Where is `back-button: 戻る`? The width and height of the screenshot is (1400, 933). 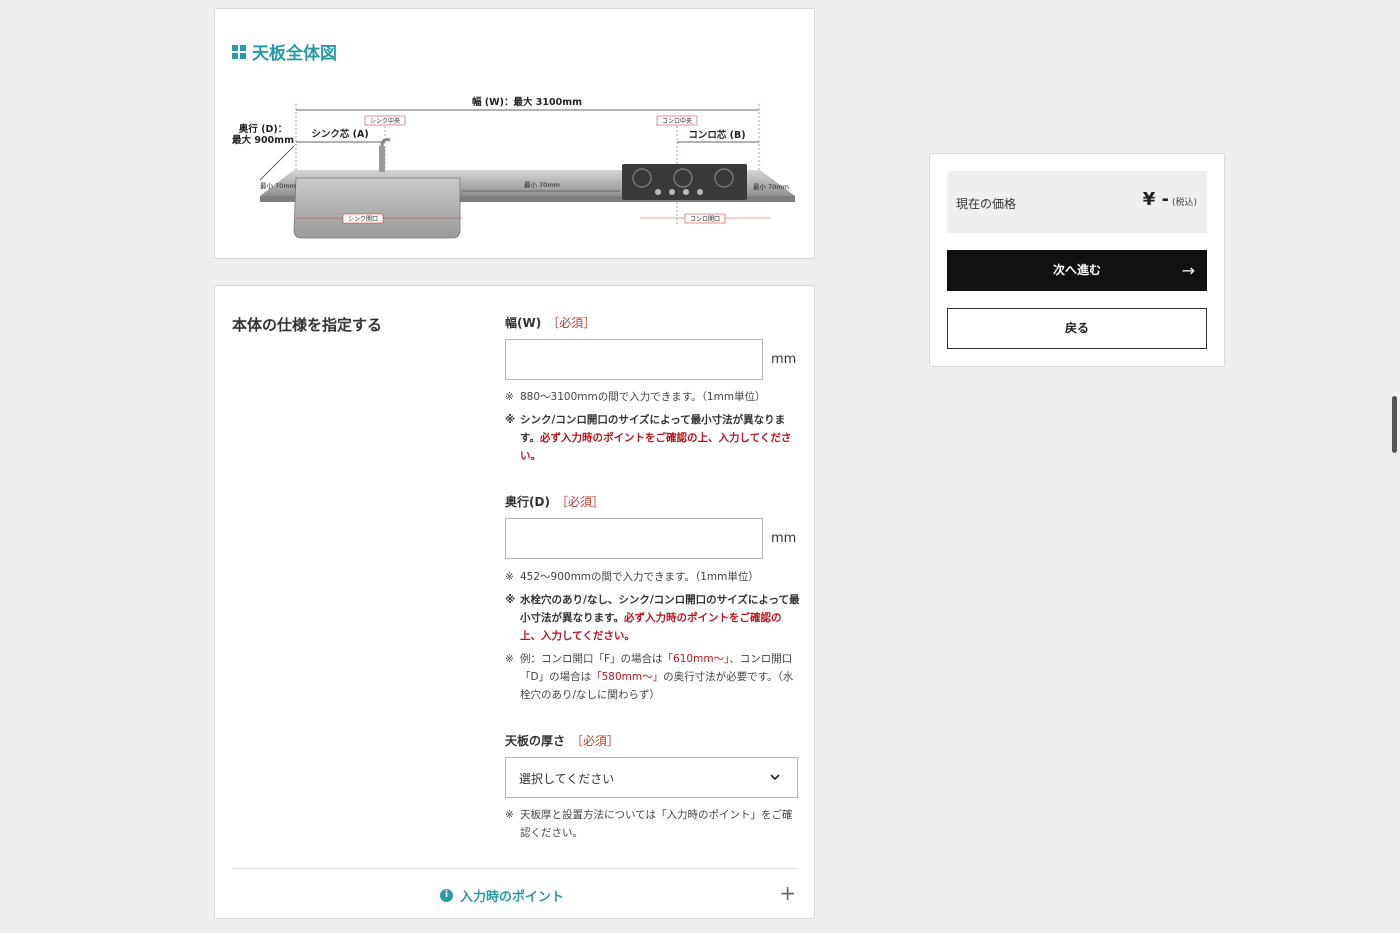 back-button: 戻る is located at coordinates (1077, 328).